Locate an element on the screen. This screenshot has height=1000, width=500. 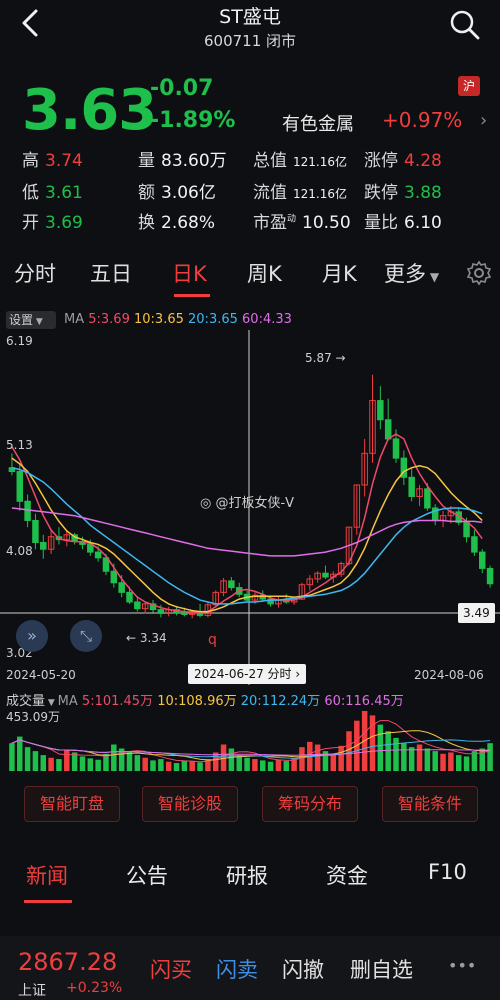
stat-item: 总值 121.16亿 is located at coordinates (300, 158).